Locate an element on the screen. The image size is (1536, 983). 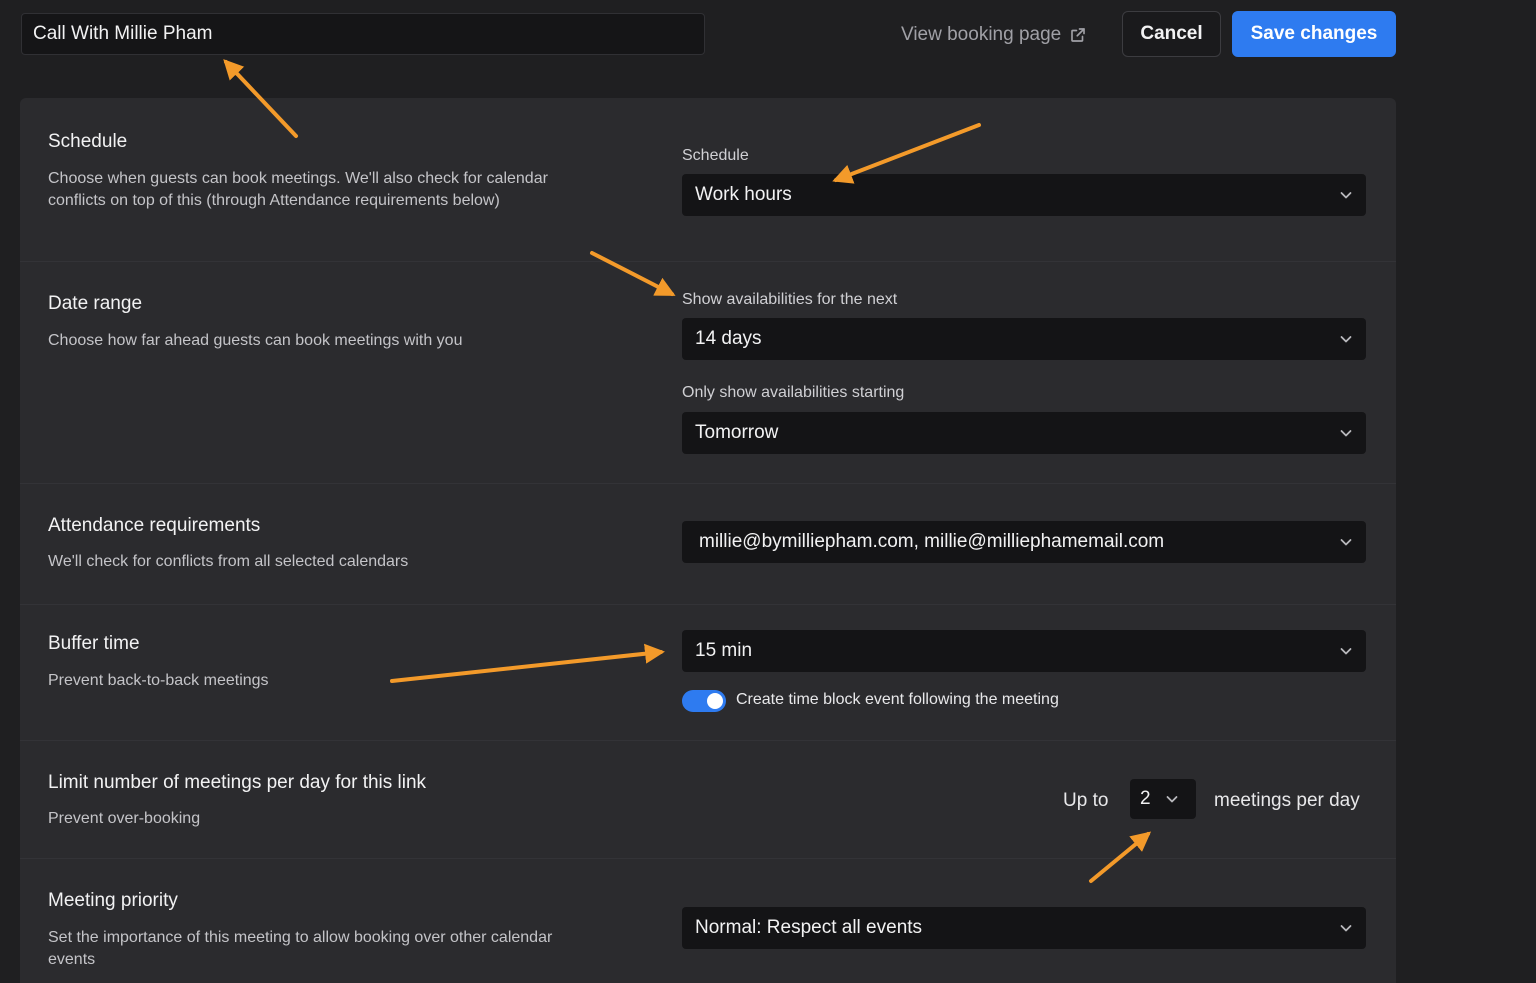
external-link-icon is located at coordinates (1078, 35).